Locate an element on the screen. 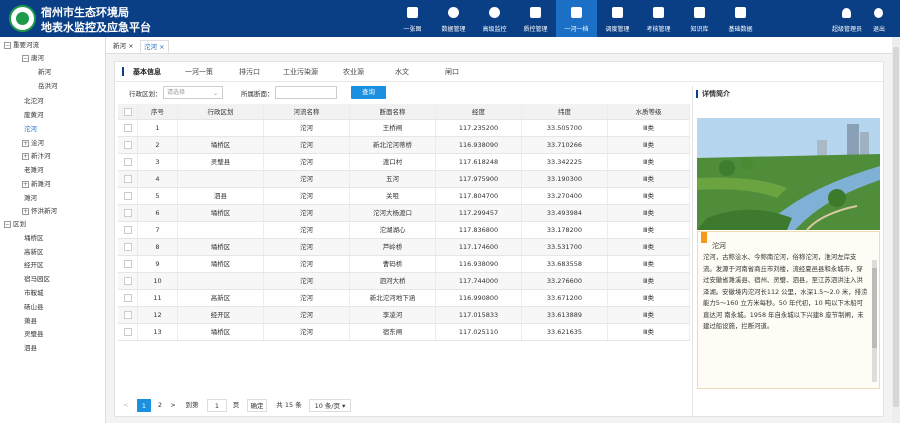  column-header-river-name: 河流名称 is located at coordinates (307, 111).